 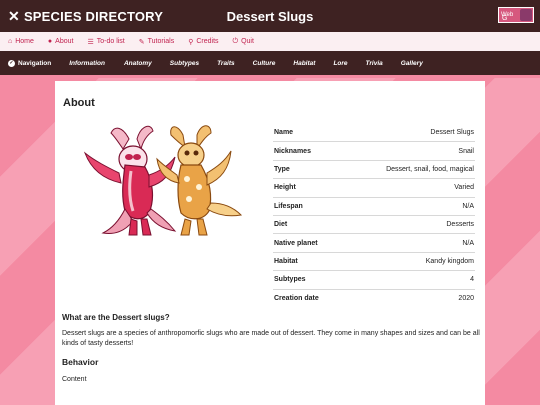 What do you see at coordinates (412, 63) in the screenshot?
I see `tab-gallery: Gallery` at bounding box center [412, 63].